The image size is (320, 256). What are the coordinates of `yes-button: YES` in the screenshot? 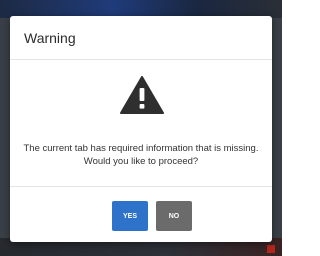 It's located at (130, 216).